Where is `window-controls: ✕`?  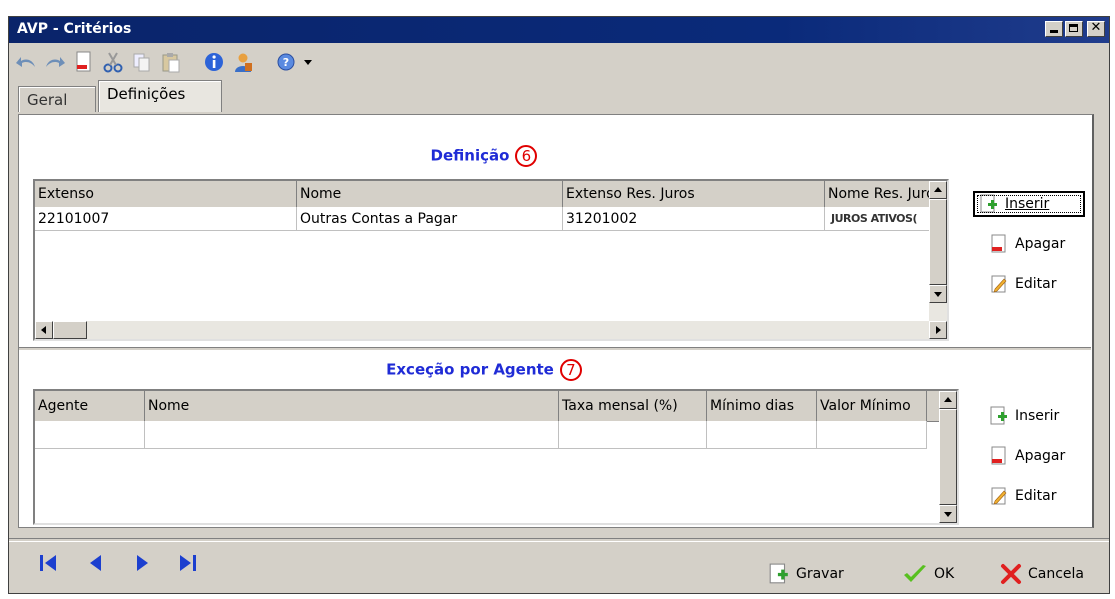
window-controls: ✕ is located at coordinates (1075, 28).